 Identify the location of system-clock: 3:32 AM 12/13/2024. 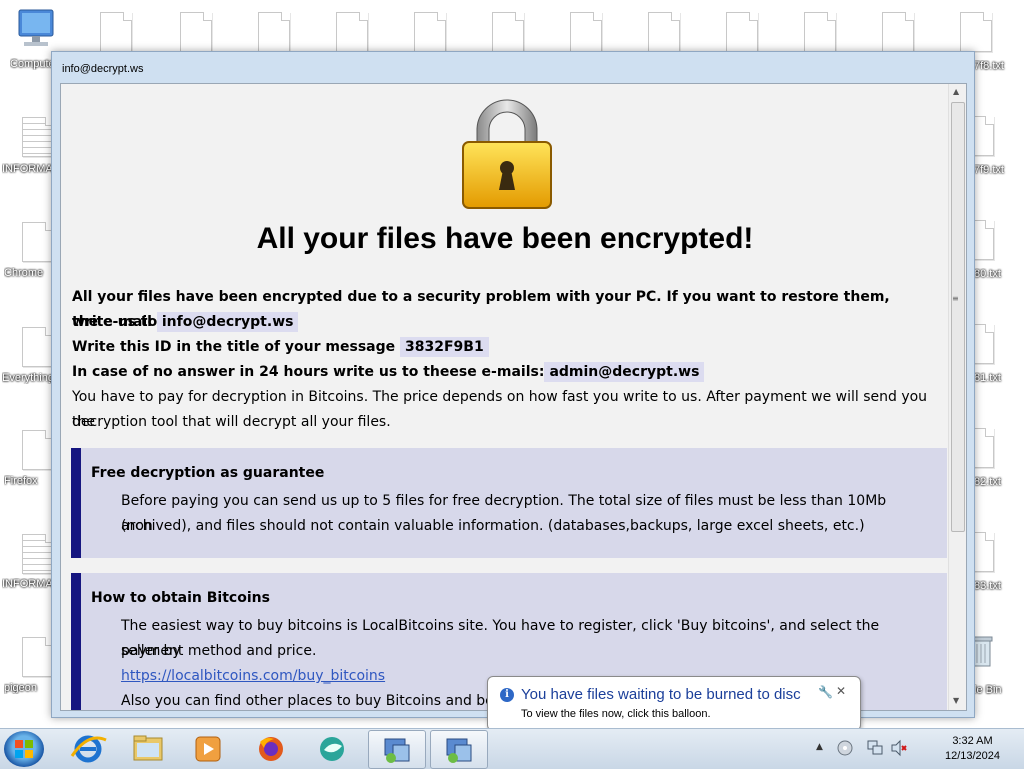
(972, 749).